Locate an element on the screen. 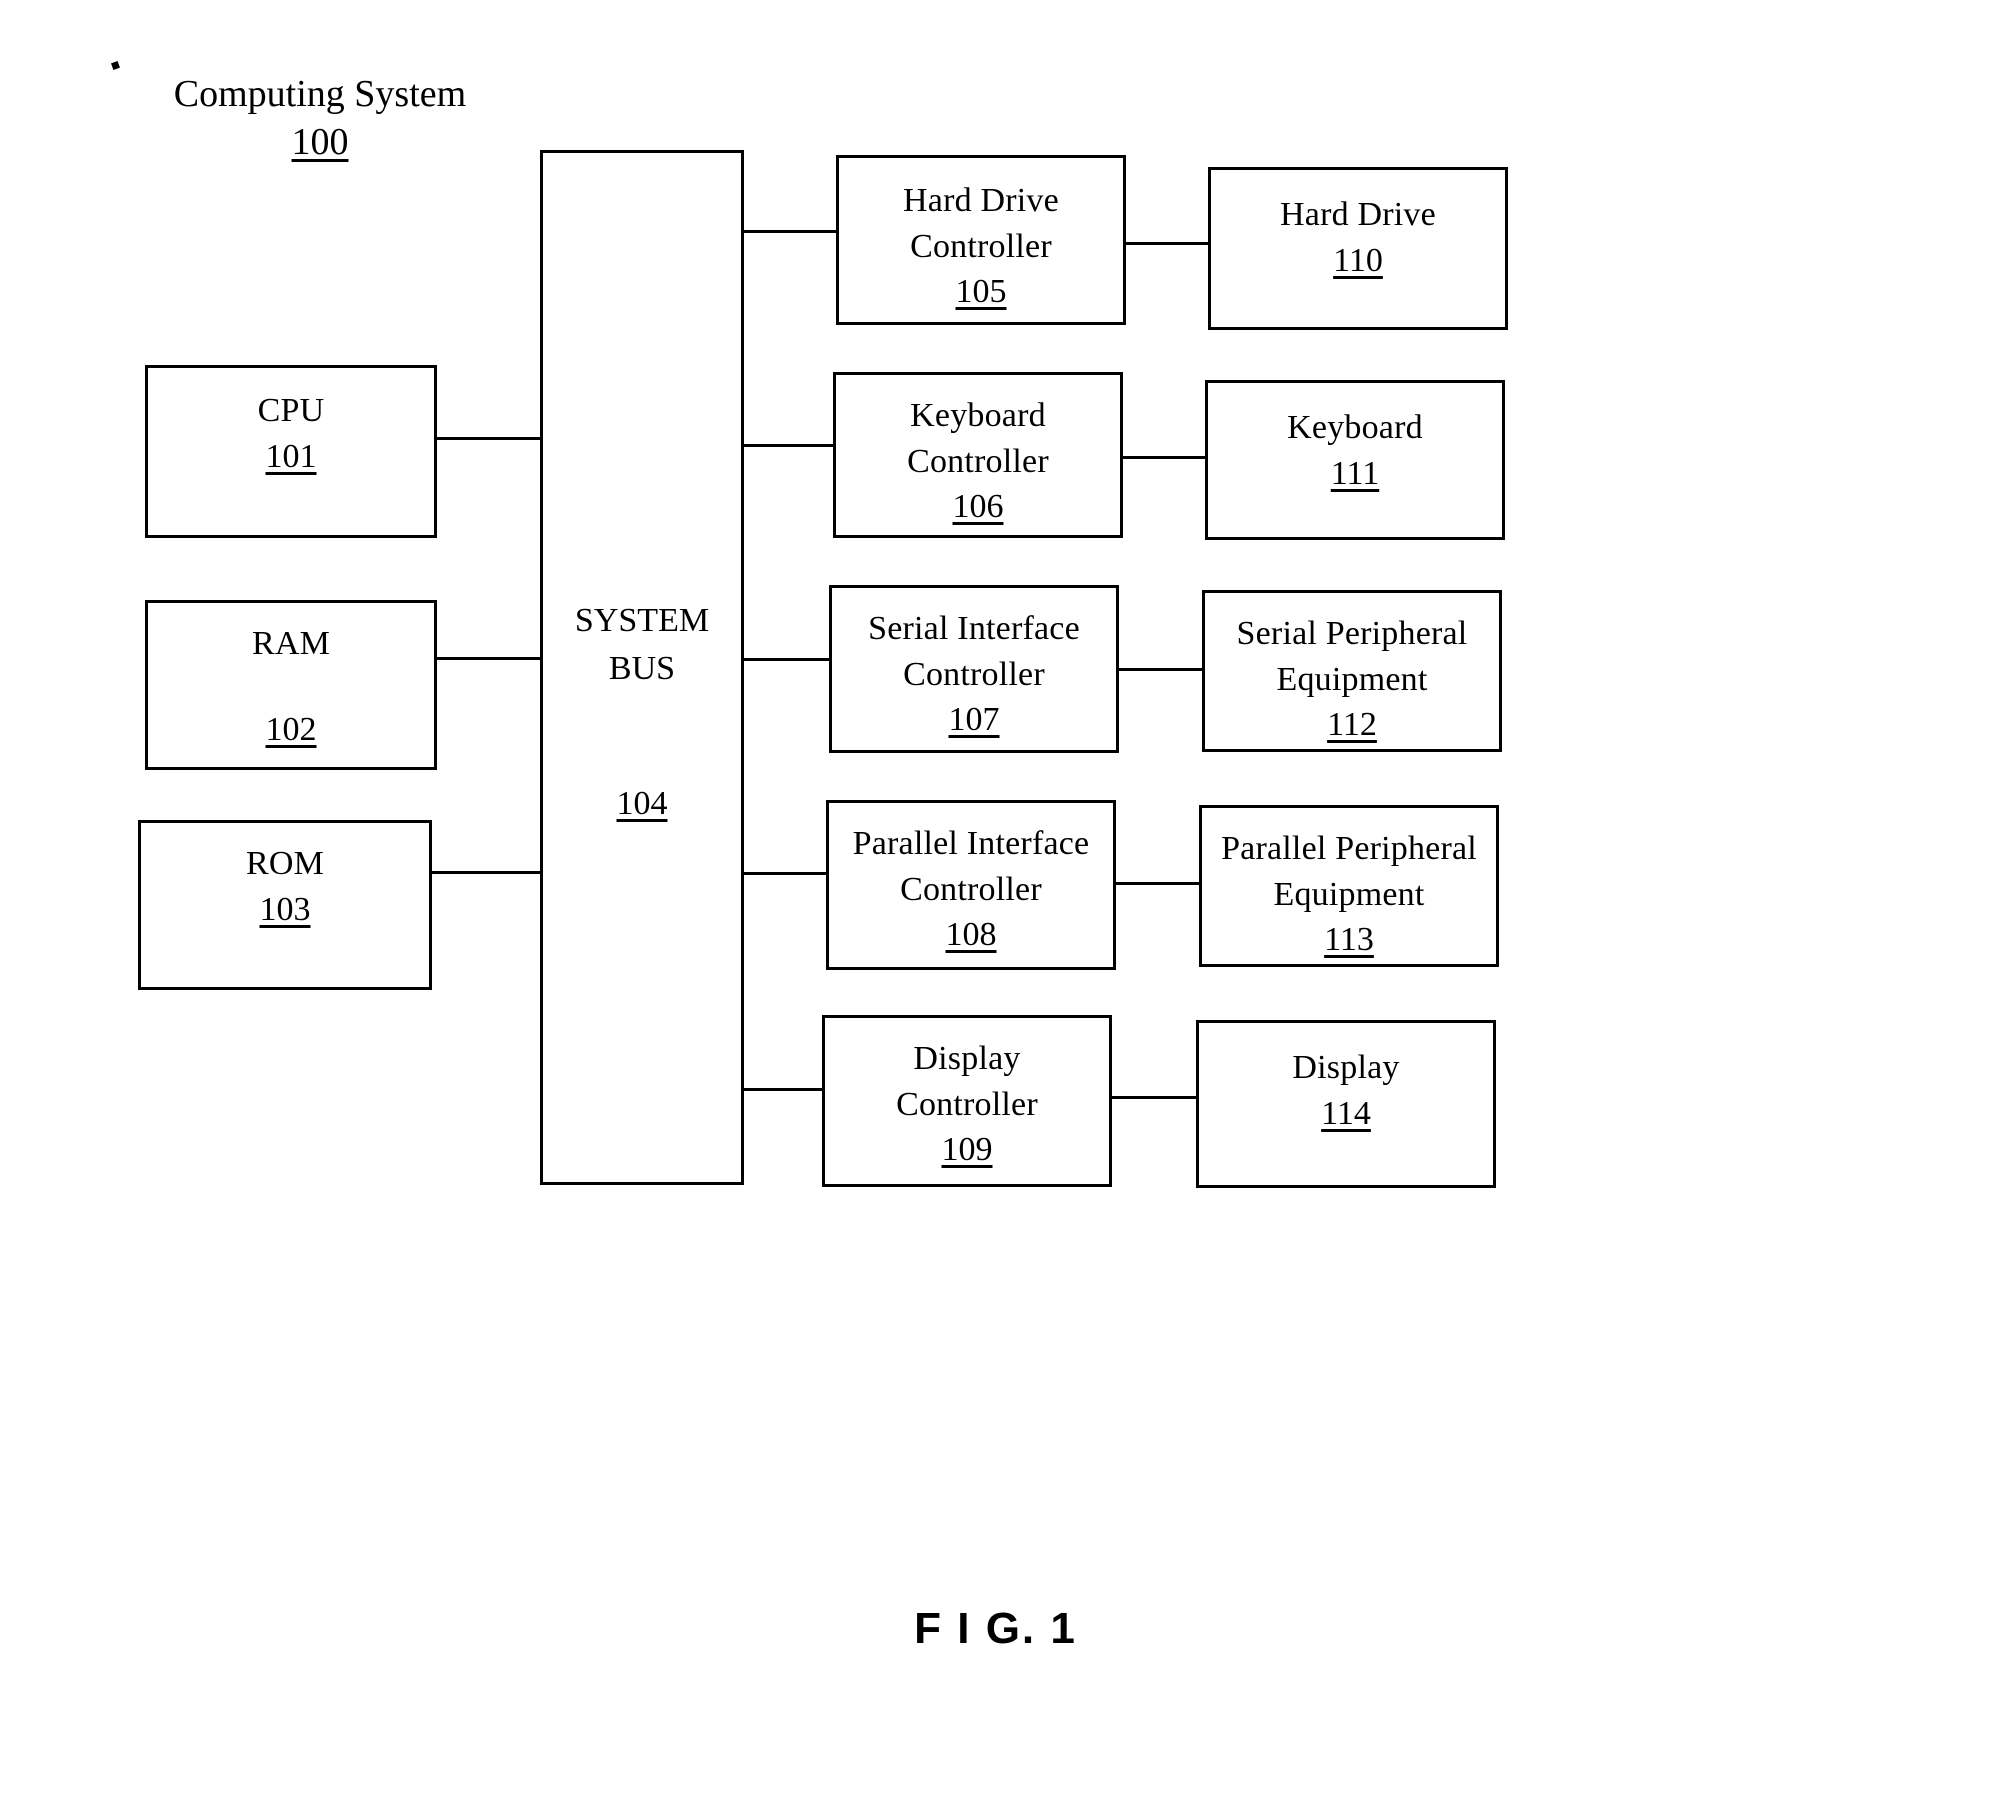  rom-block: ROM 103 is located at coordinates (285, 905).